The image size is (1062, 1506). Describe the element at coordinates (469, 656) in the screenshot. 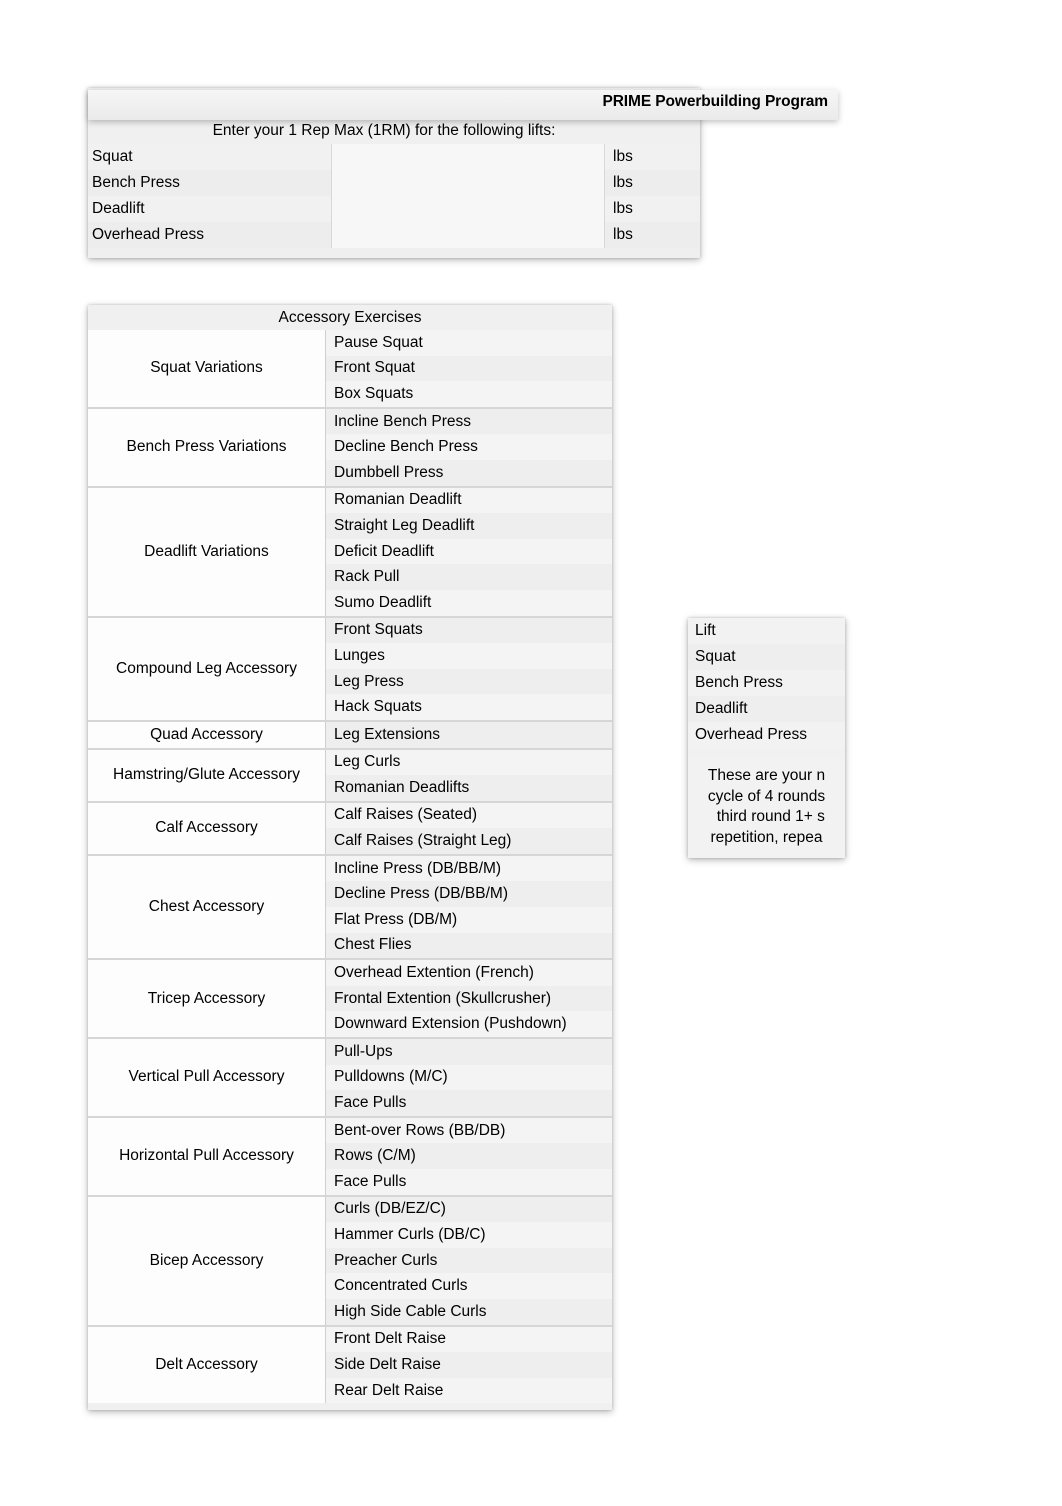

I see `accessory-exercise-item: Lunges` at that location.